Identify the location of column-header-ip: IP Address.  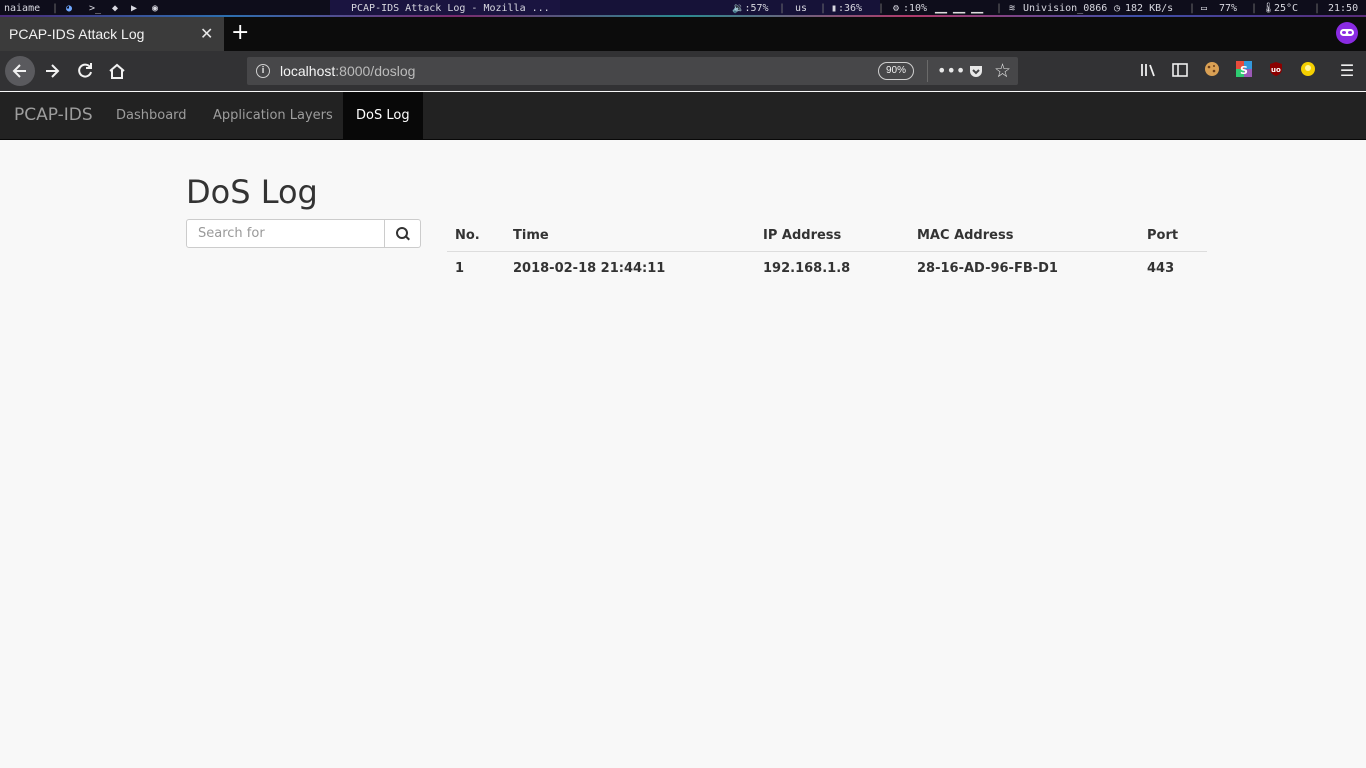
(832, 237).